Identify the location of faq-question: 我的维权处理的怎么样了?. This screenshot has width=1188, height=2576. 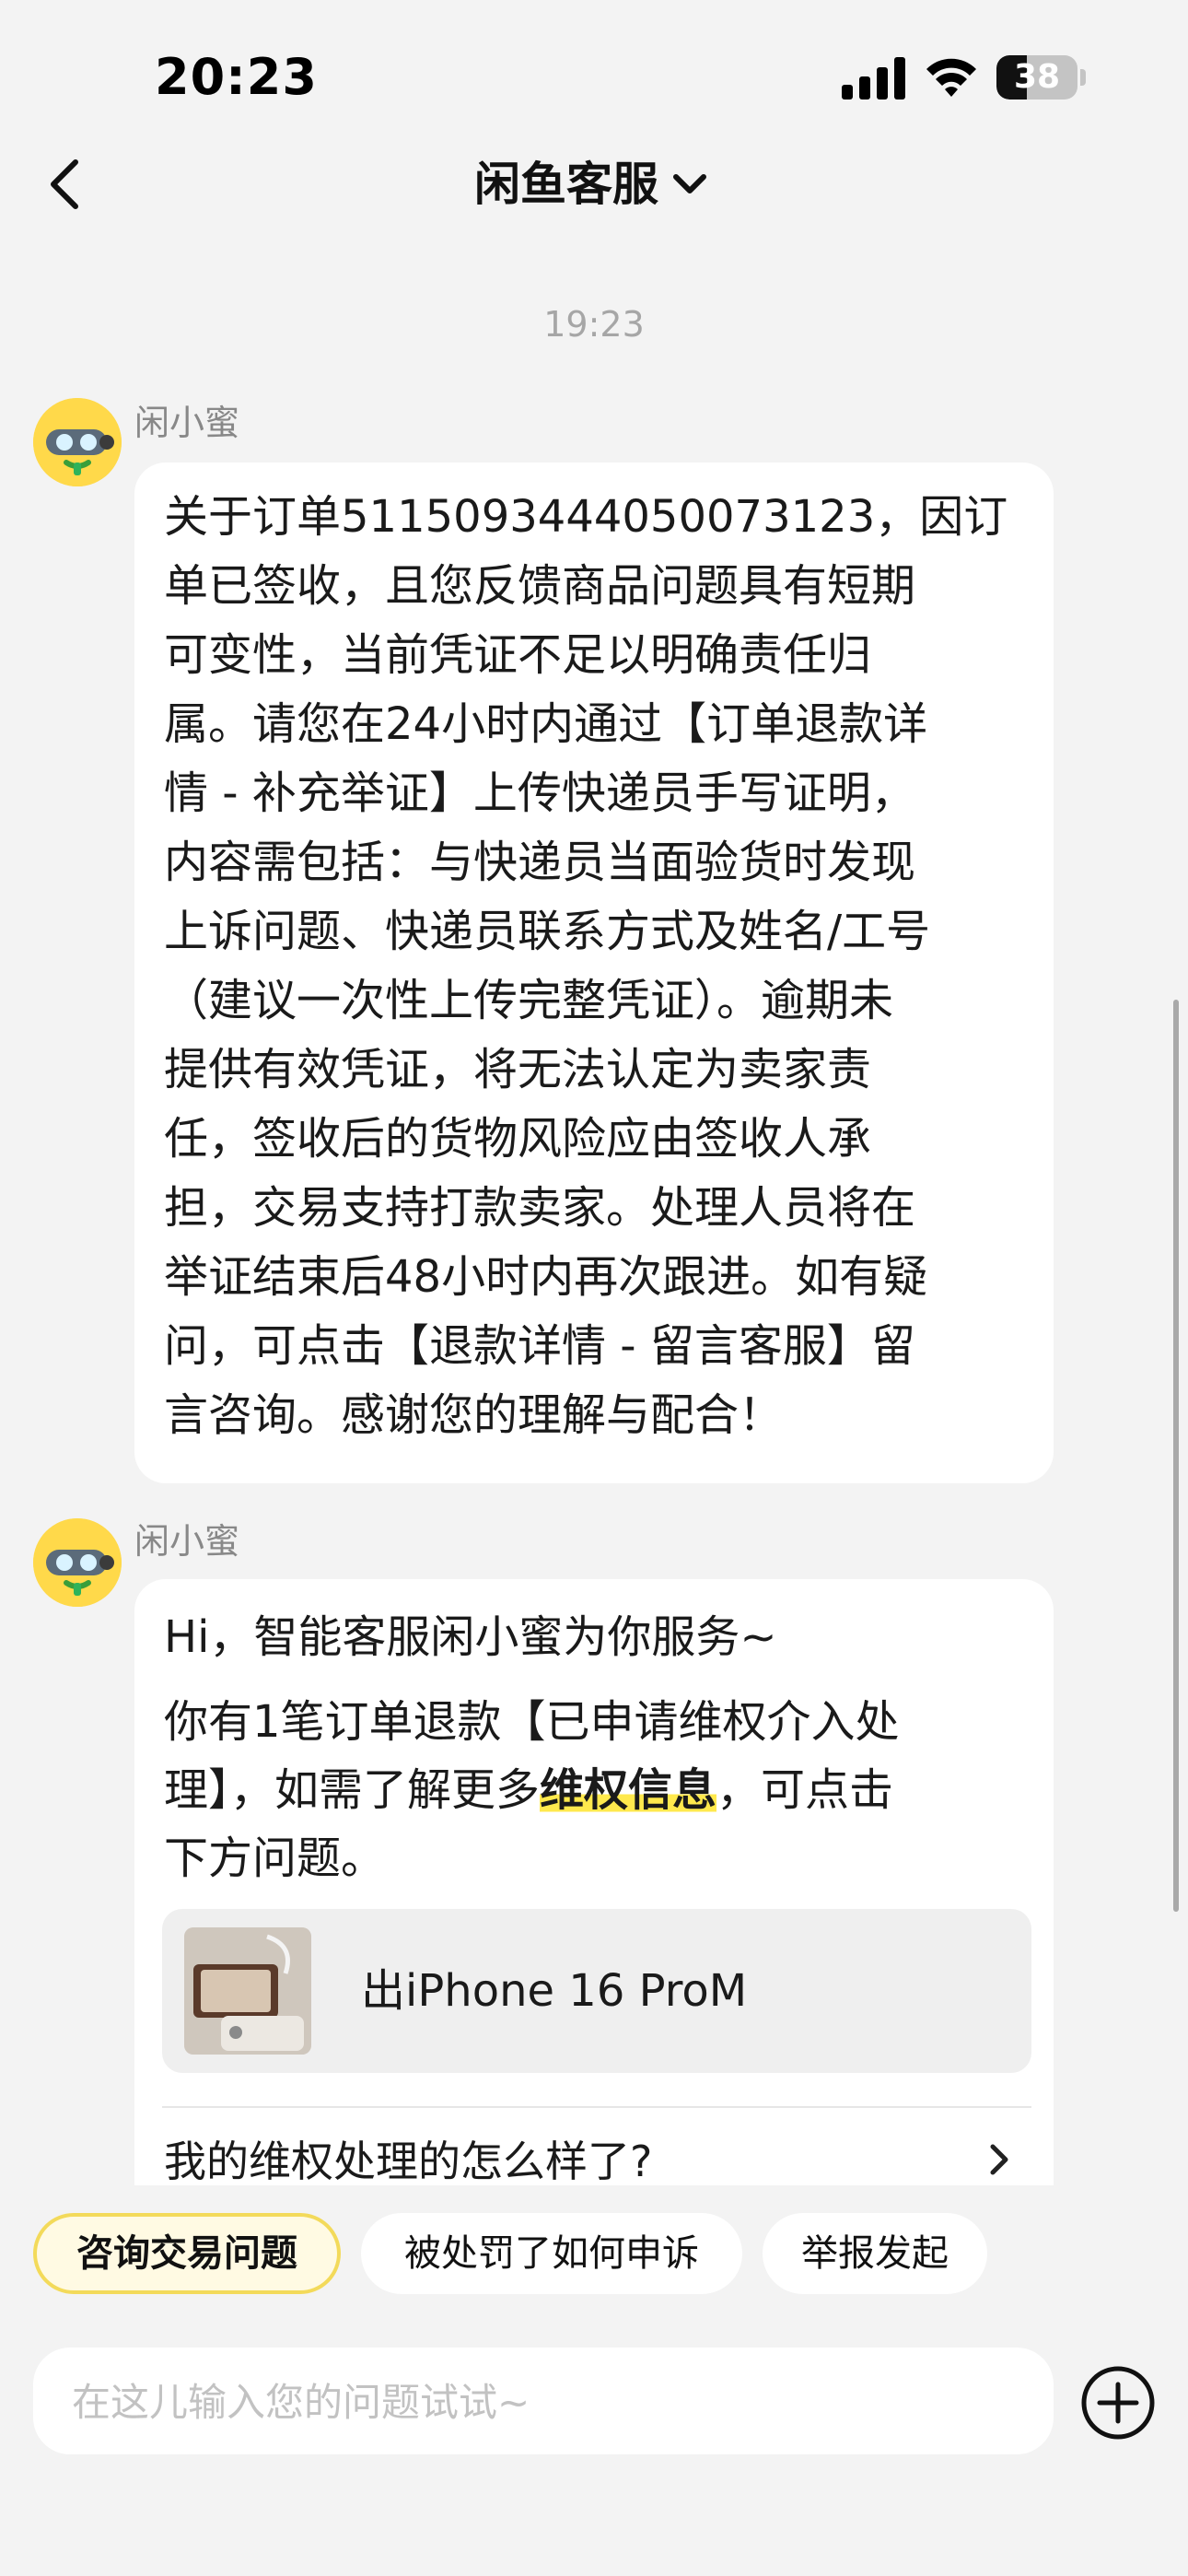
(408, 2161).